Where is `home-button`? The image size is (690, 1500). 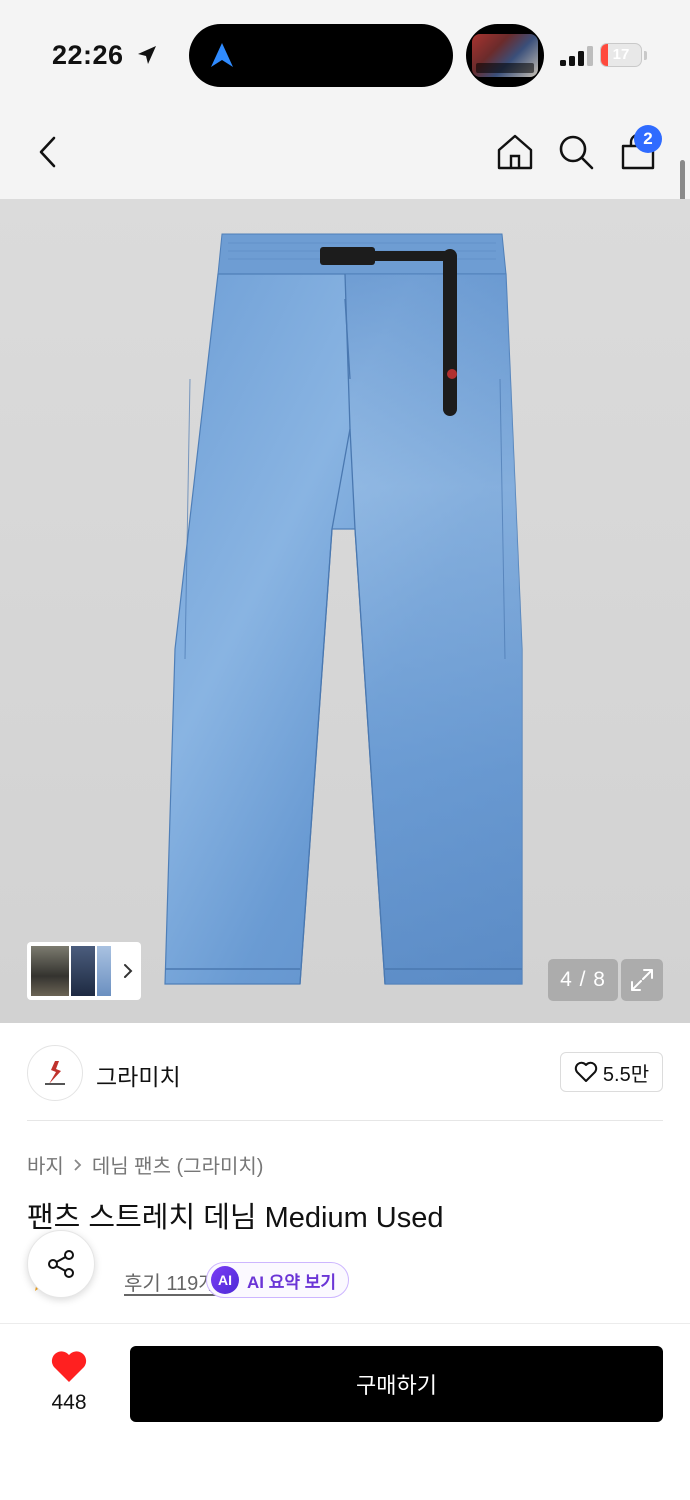
home-button is located at coordinates (515, 152).